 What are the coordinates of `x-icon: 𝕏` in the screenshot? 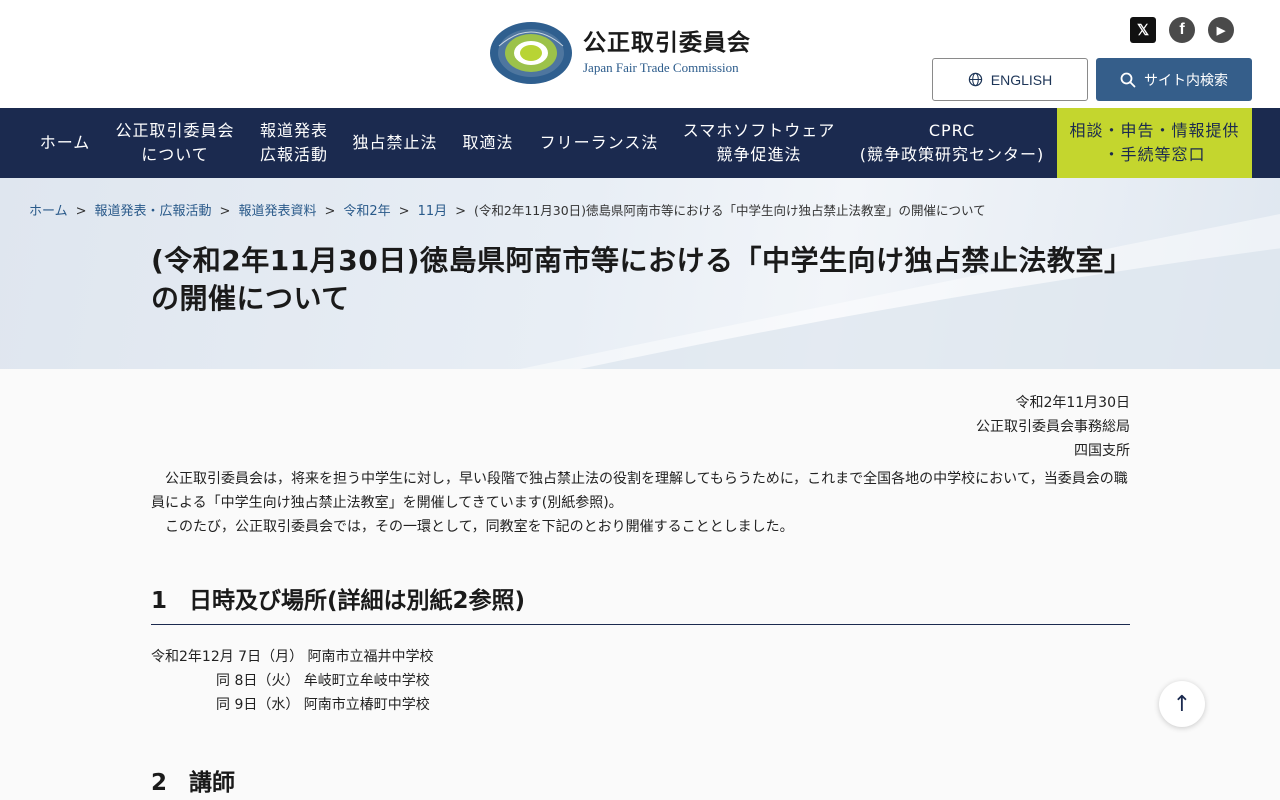 It's located at (1143, 30).